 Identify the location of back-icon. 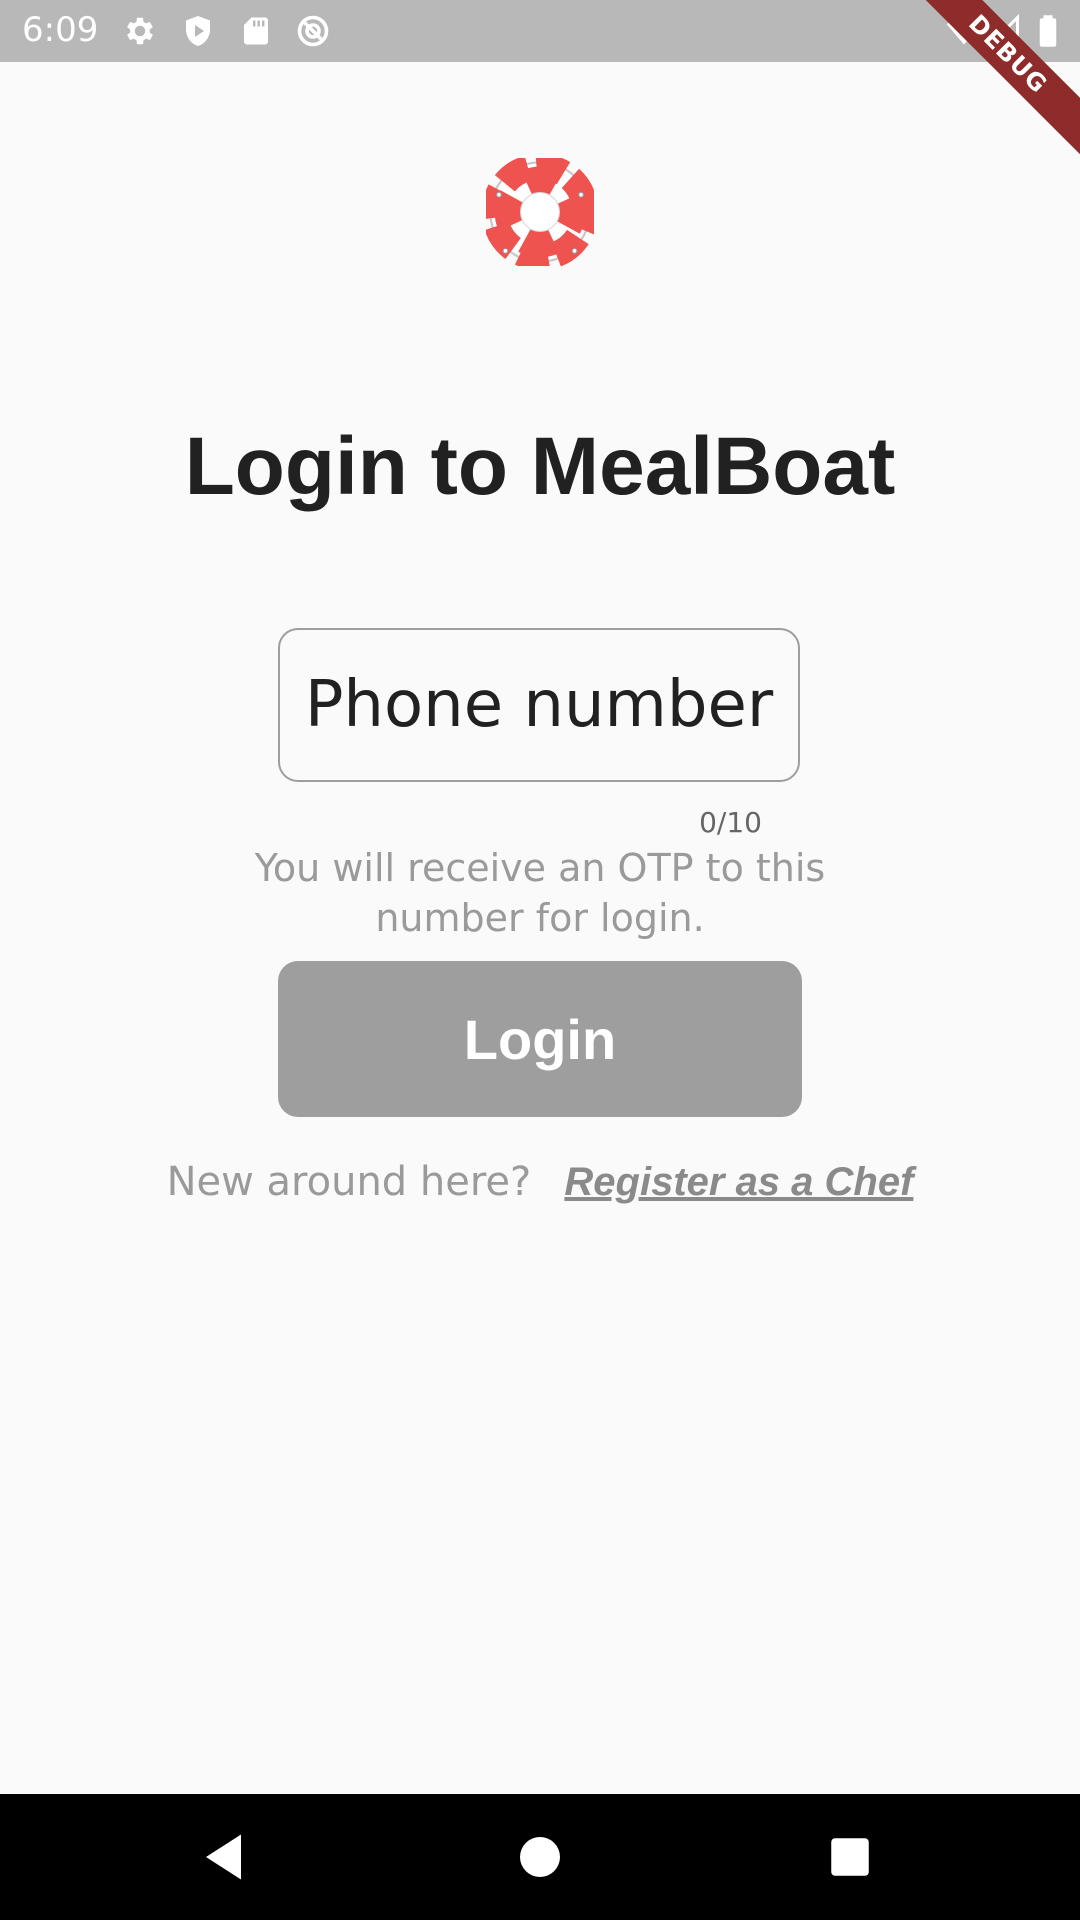
(226, 1857).